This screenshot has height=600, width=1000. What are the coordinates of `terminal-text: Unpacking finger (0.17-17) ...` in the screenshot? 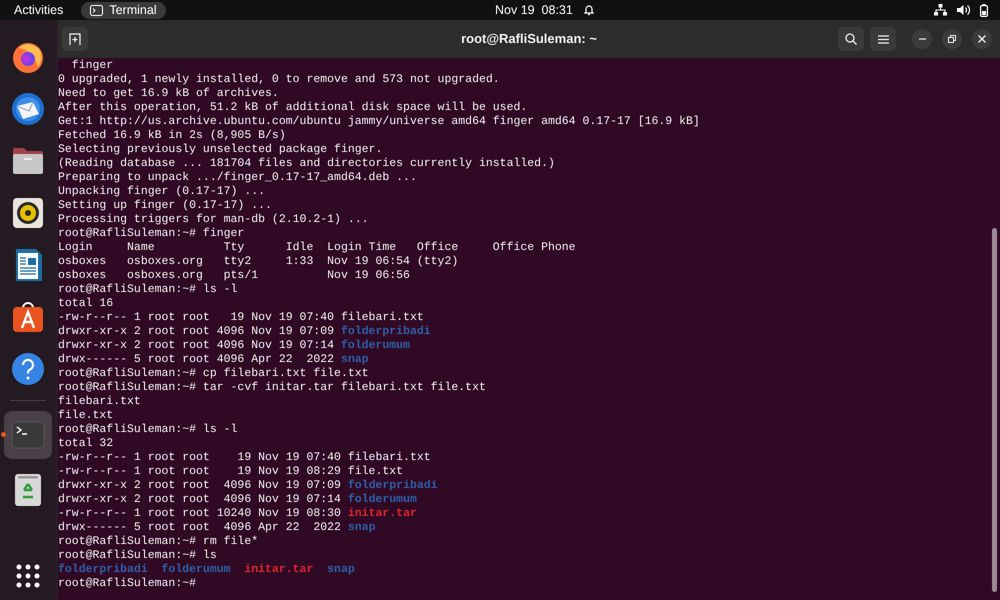 It's located at (162, 191).